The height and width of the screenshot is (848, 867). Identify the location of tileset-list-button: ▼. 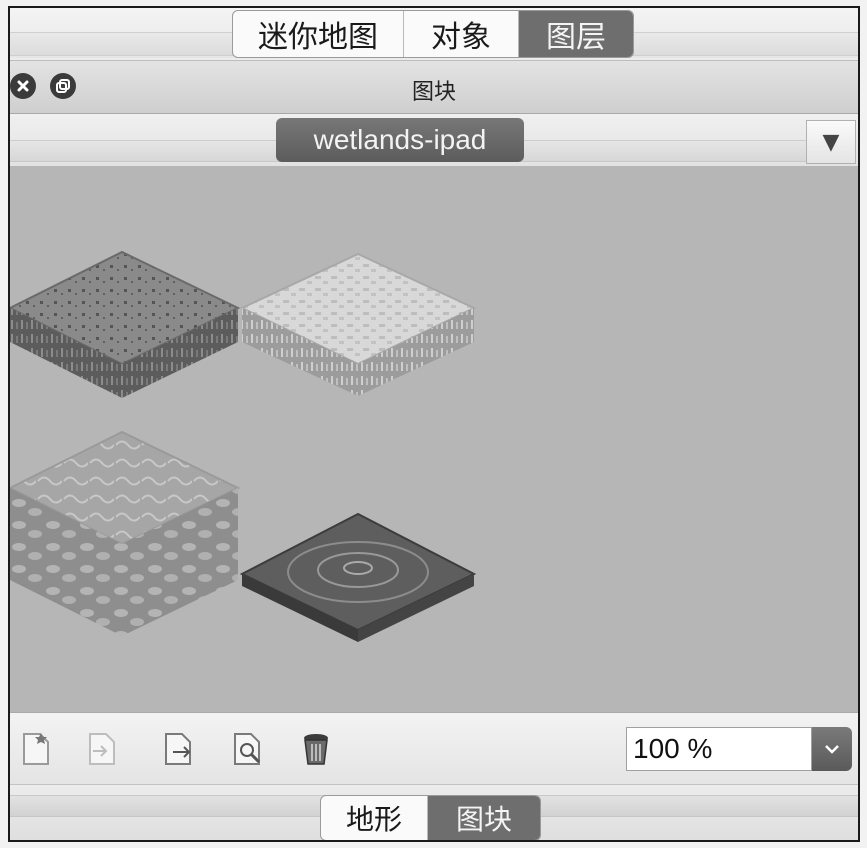
(831, 142).